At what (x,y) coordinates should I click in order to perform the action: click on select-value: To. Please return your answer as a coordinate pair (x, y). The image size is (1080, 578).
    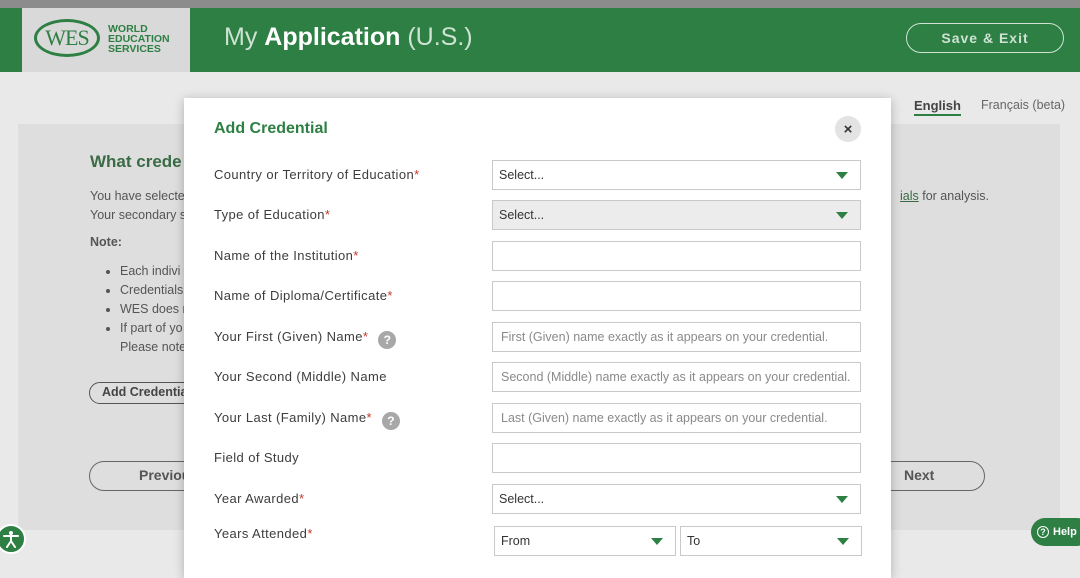
    Looking at the image, I should click on (694, 541).